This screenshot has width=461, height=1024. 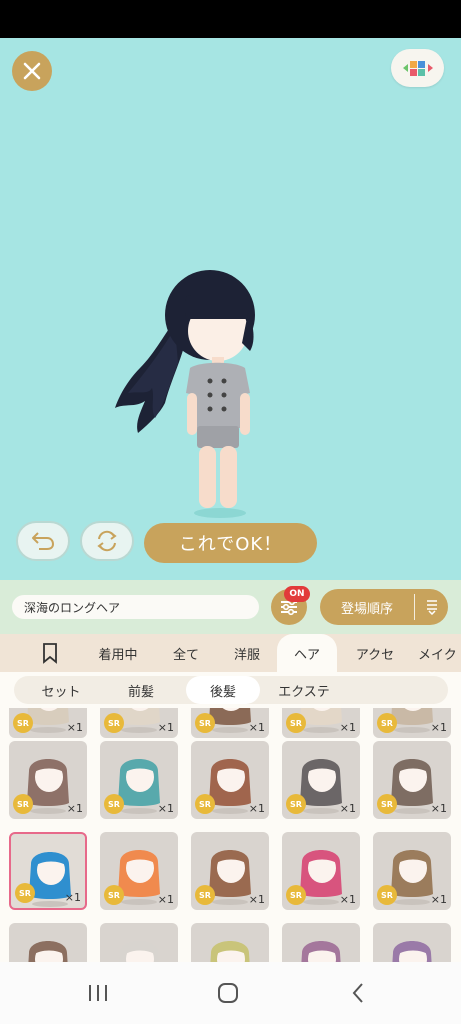 I want to click on palette-icon, so click(x=417, y=68).